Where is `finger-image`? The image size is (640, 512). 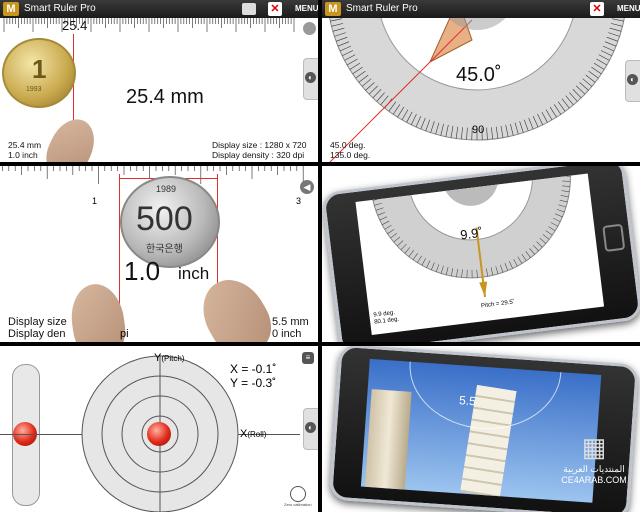 finger-image is located at coordinates (71, 136).